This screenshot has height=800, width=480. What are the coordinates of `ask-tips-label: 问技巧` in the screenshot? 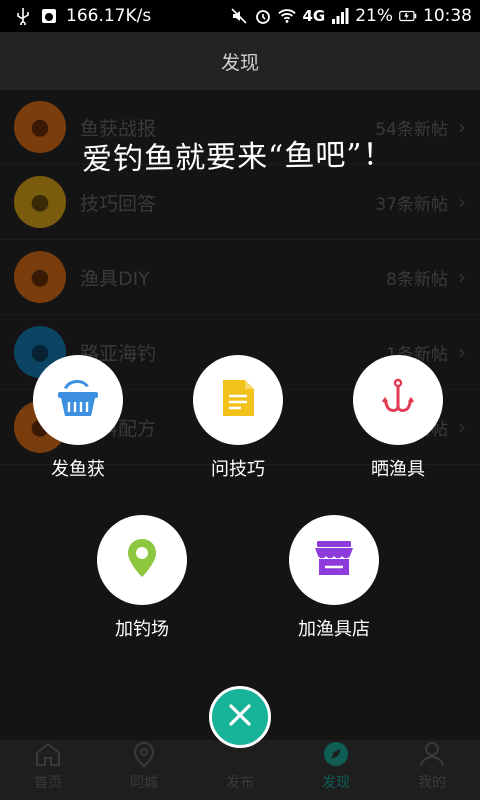 It's located at (238, 469).